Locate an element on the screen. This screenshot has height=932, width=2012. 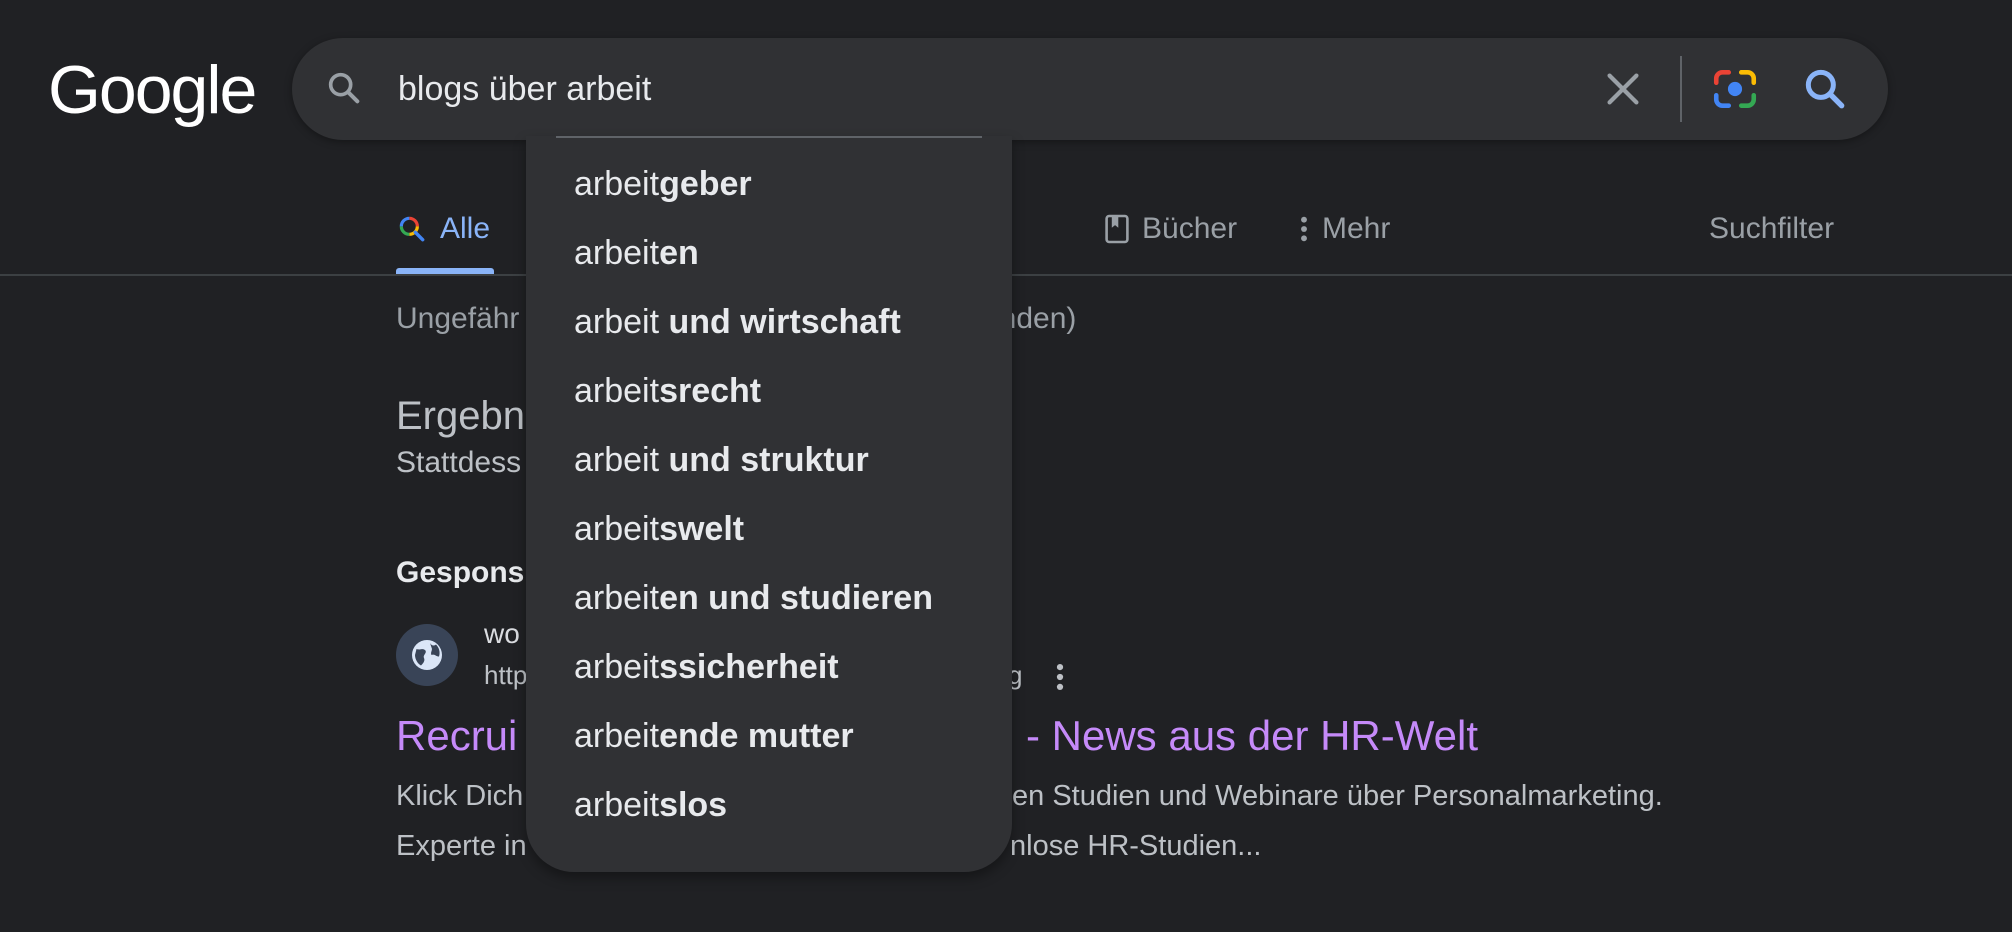
ad-snippet-line1-start: Klick Dich is located at coordinates (460, 796).